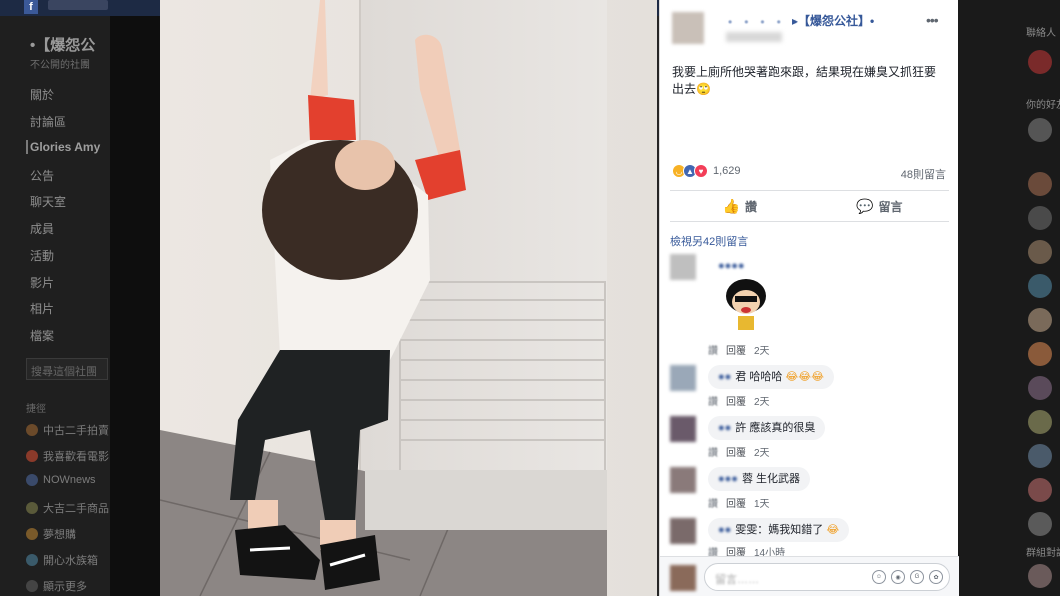 This screenshot has height=596, width=1060. Describe the element at coordinates (932, 20) in the screenshot. I see `more-horizontal-icon: •••` at that location.